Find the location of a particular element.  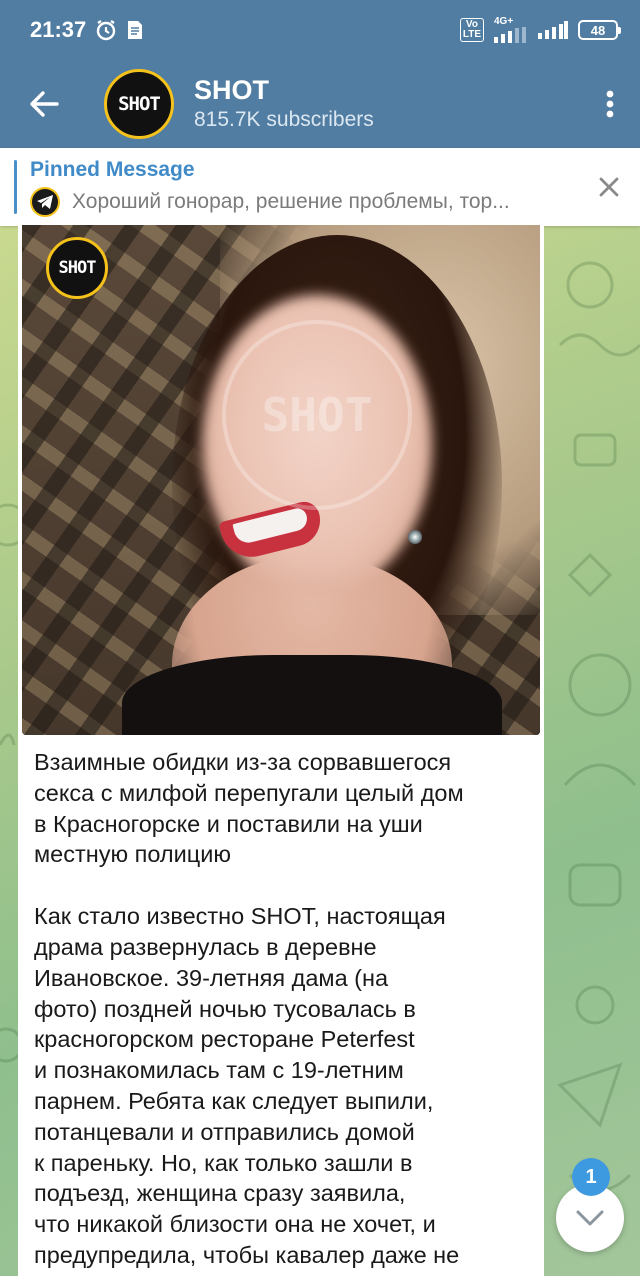

status-right-icons: Vo LTE 4G+ 48 is located at coordinates (540, 30).